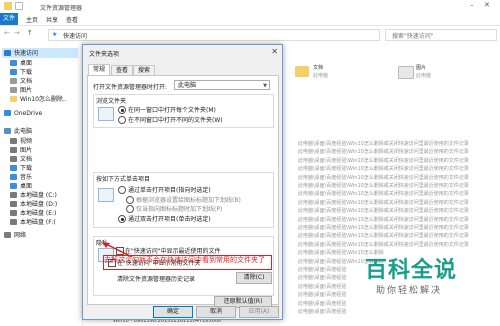 This screenshot has width=500, height=326. Describe the element at coordinates (188, 199) in the screenshot. I see `click-sub-option-1: 根据浏览器设置给图标标题加下划线(B)` at that location.